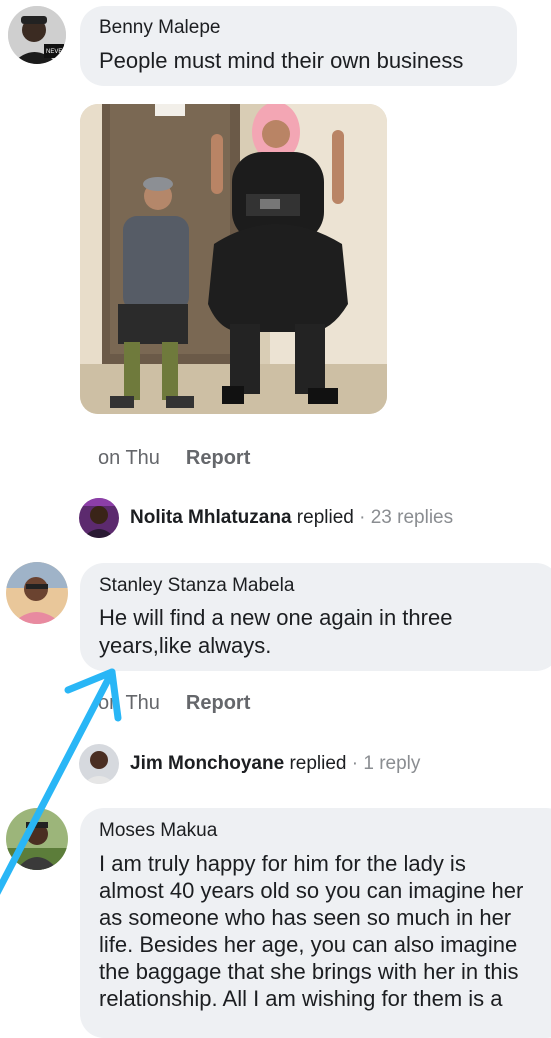 The height and width of the screenshot is (1038, 551). What do you see at coordinates (159, 28) in the screenshot?
I see `comment-author: Benny Malepe` at bounding box center [159, 28].